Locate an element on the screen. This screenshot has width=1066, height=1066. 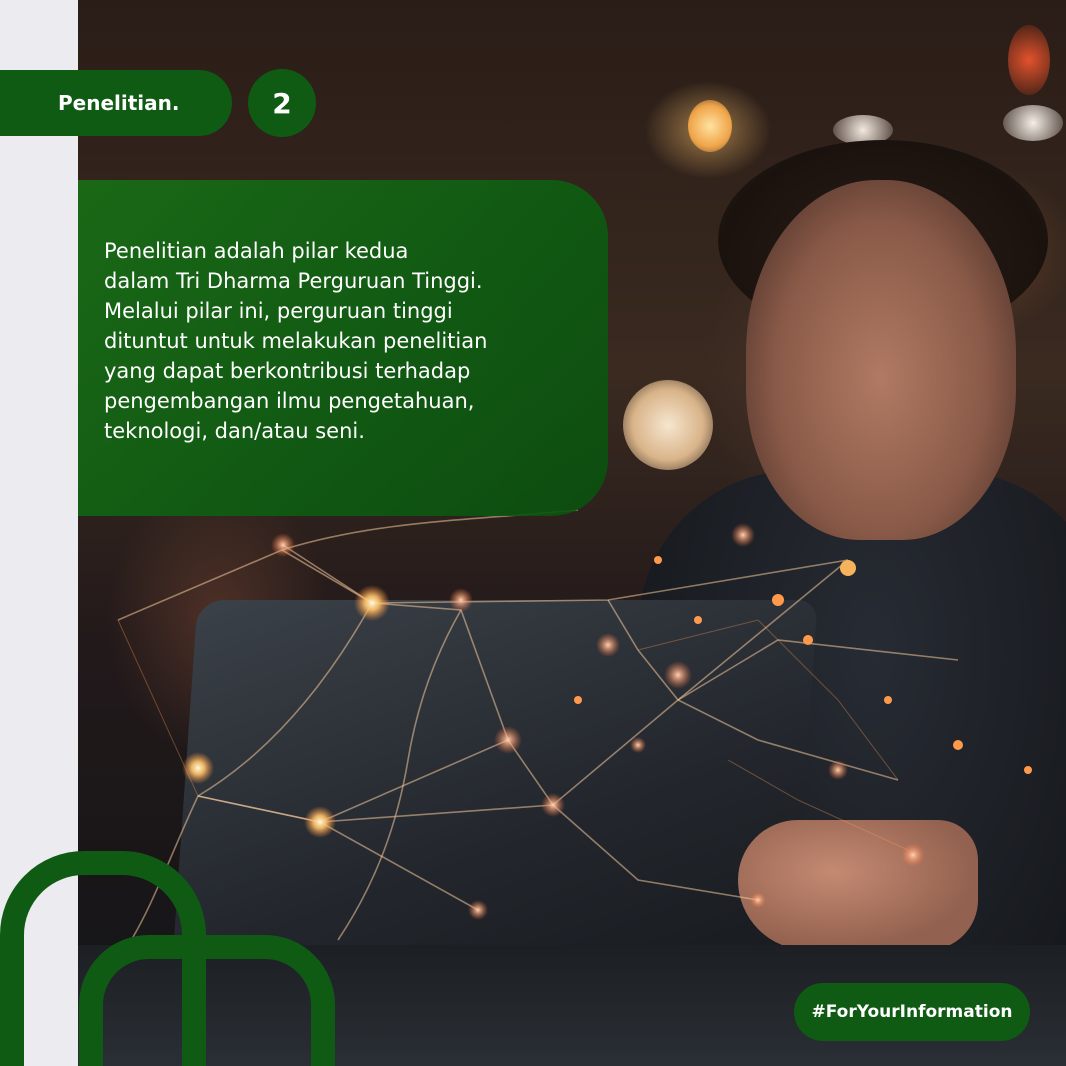
decorative-arches is located at coordinates (167, 958).